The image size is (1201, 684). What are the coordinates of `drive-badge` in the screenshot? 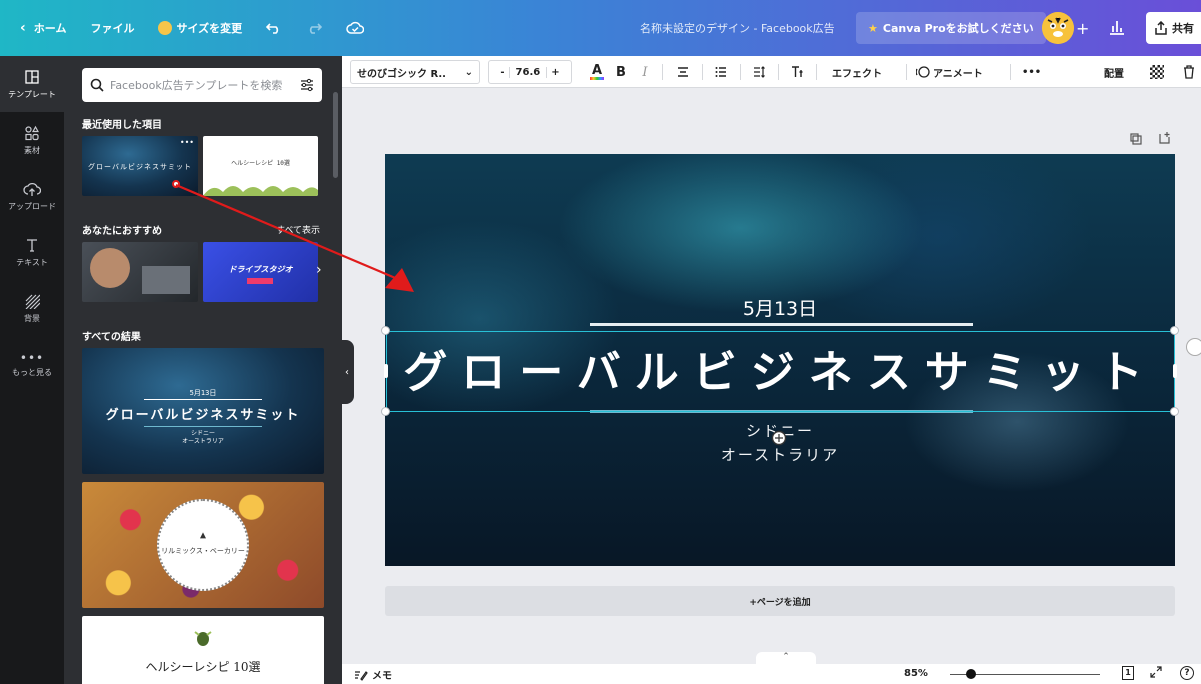 It's located at (260, 281).